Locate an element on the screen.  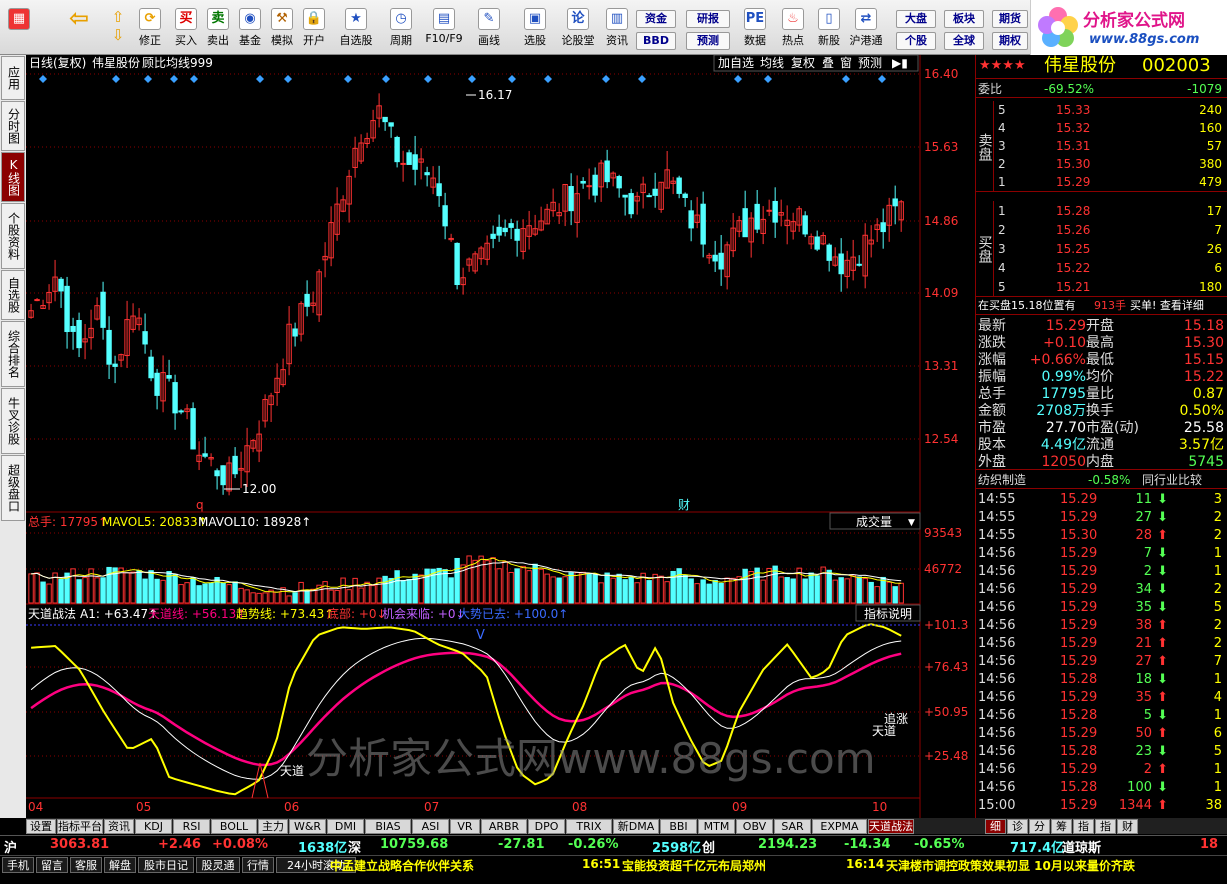
indicator-tab: 新DMA is located at coordinates (636, 826).